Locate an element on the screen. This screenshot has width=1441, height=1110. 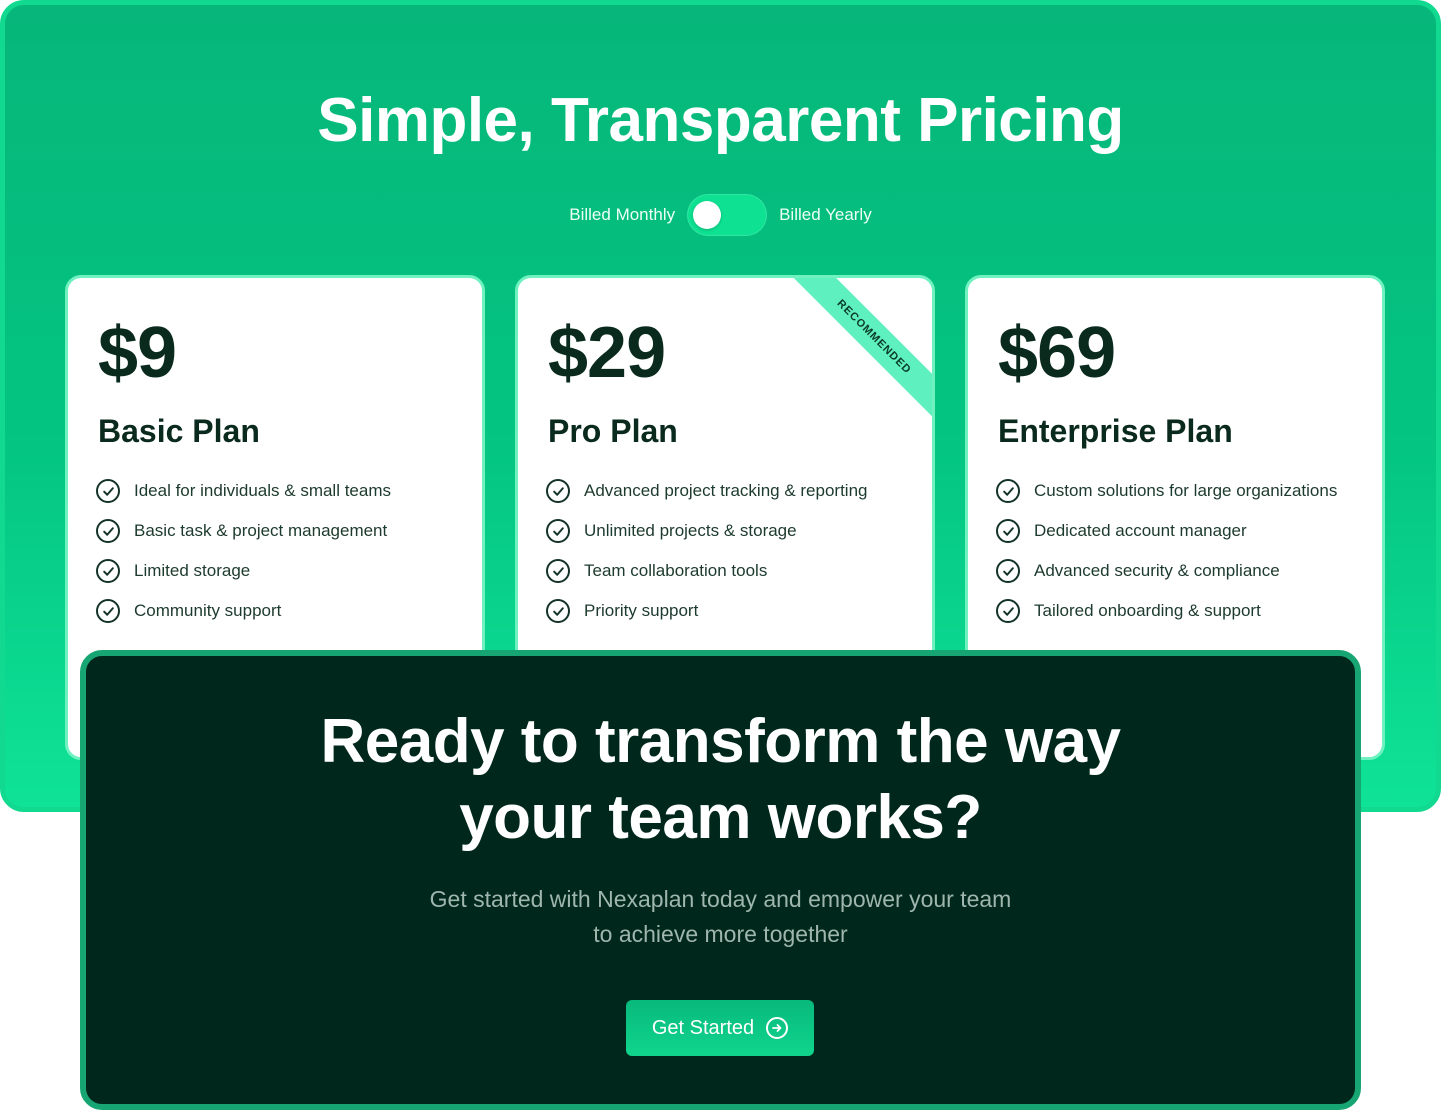
recommended-ribbon: RECOMMENDED is located at coordinates (858, 352).